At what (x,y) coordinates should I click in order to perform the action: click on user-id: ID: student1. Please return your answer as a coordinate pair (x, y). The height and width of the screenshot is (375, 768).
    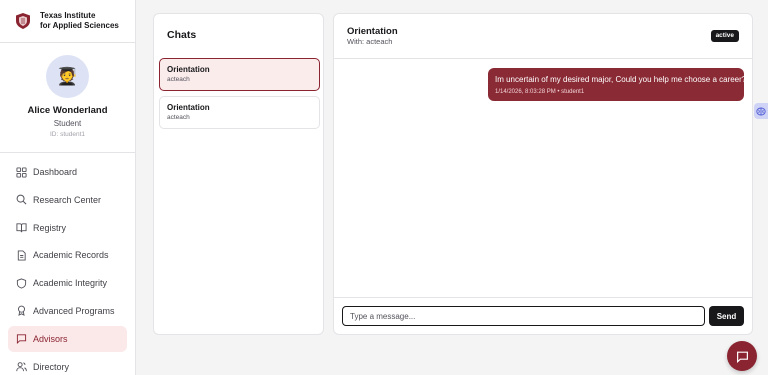
    Looking at the image, I should click on (67, 134).